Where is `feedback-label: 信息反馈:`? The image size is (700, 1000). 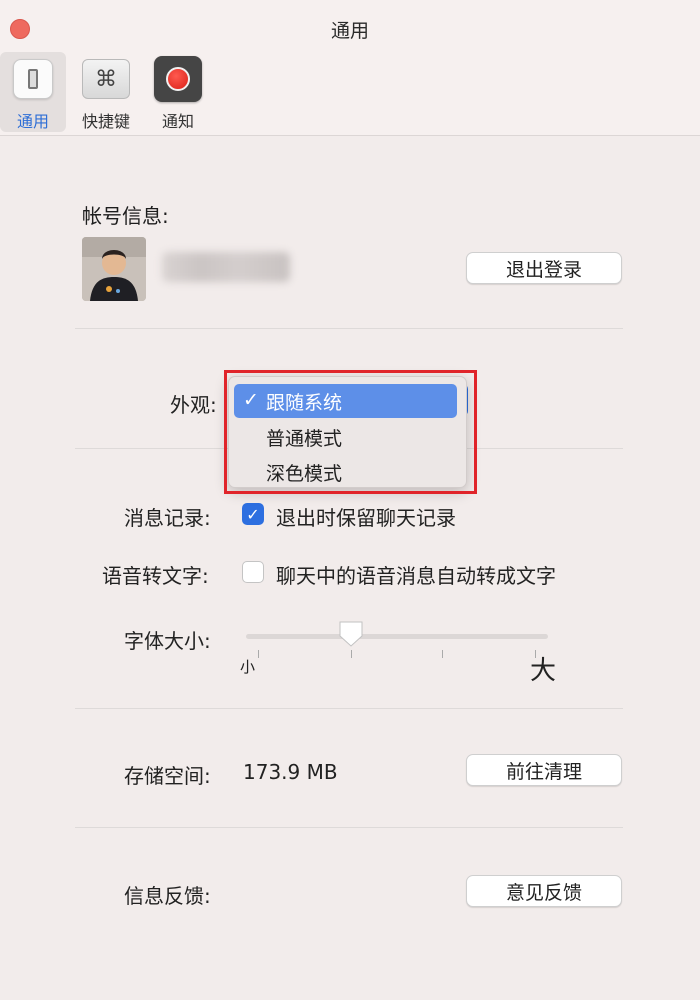 feedback-label: 信息反馈: is located at coordinates (167, 896).